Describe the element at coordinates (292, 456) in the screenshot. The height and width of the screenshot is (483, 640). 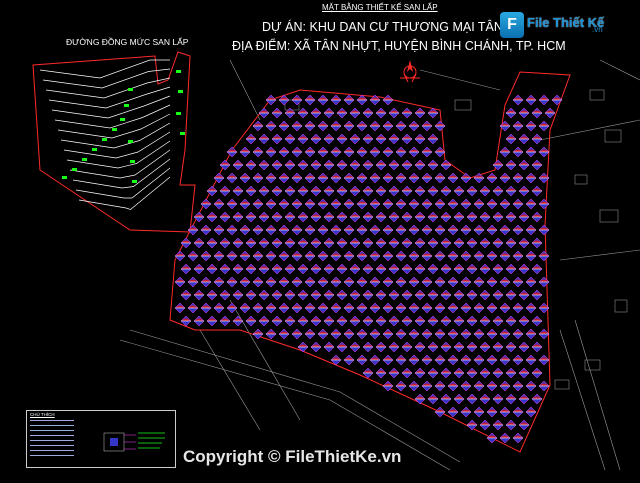
I see `copyright-watermark: Copyright © FileThietKe.vn` at that location.